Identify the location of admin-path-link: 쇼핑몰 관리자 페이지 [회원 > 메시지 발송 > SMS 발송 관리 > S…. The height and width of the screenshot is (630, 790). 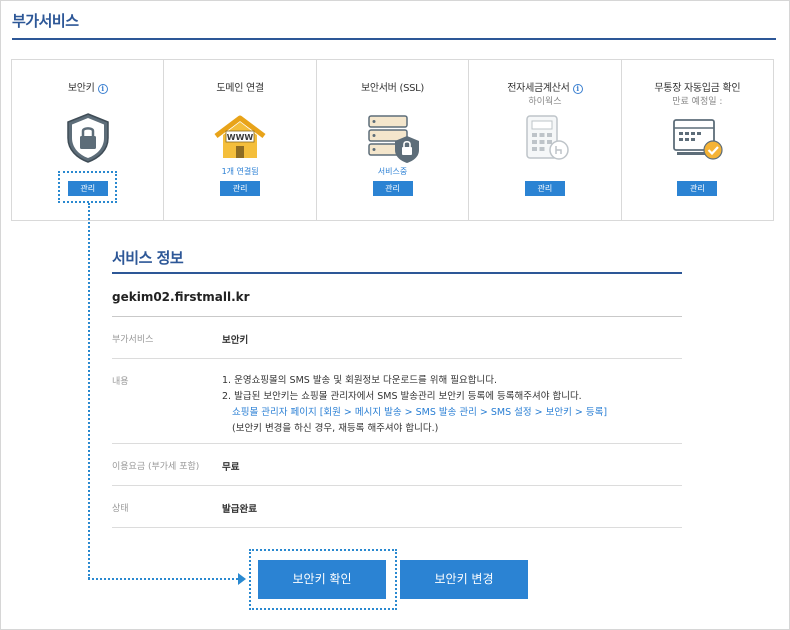
(419, 411).